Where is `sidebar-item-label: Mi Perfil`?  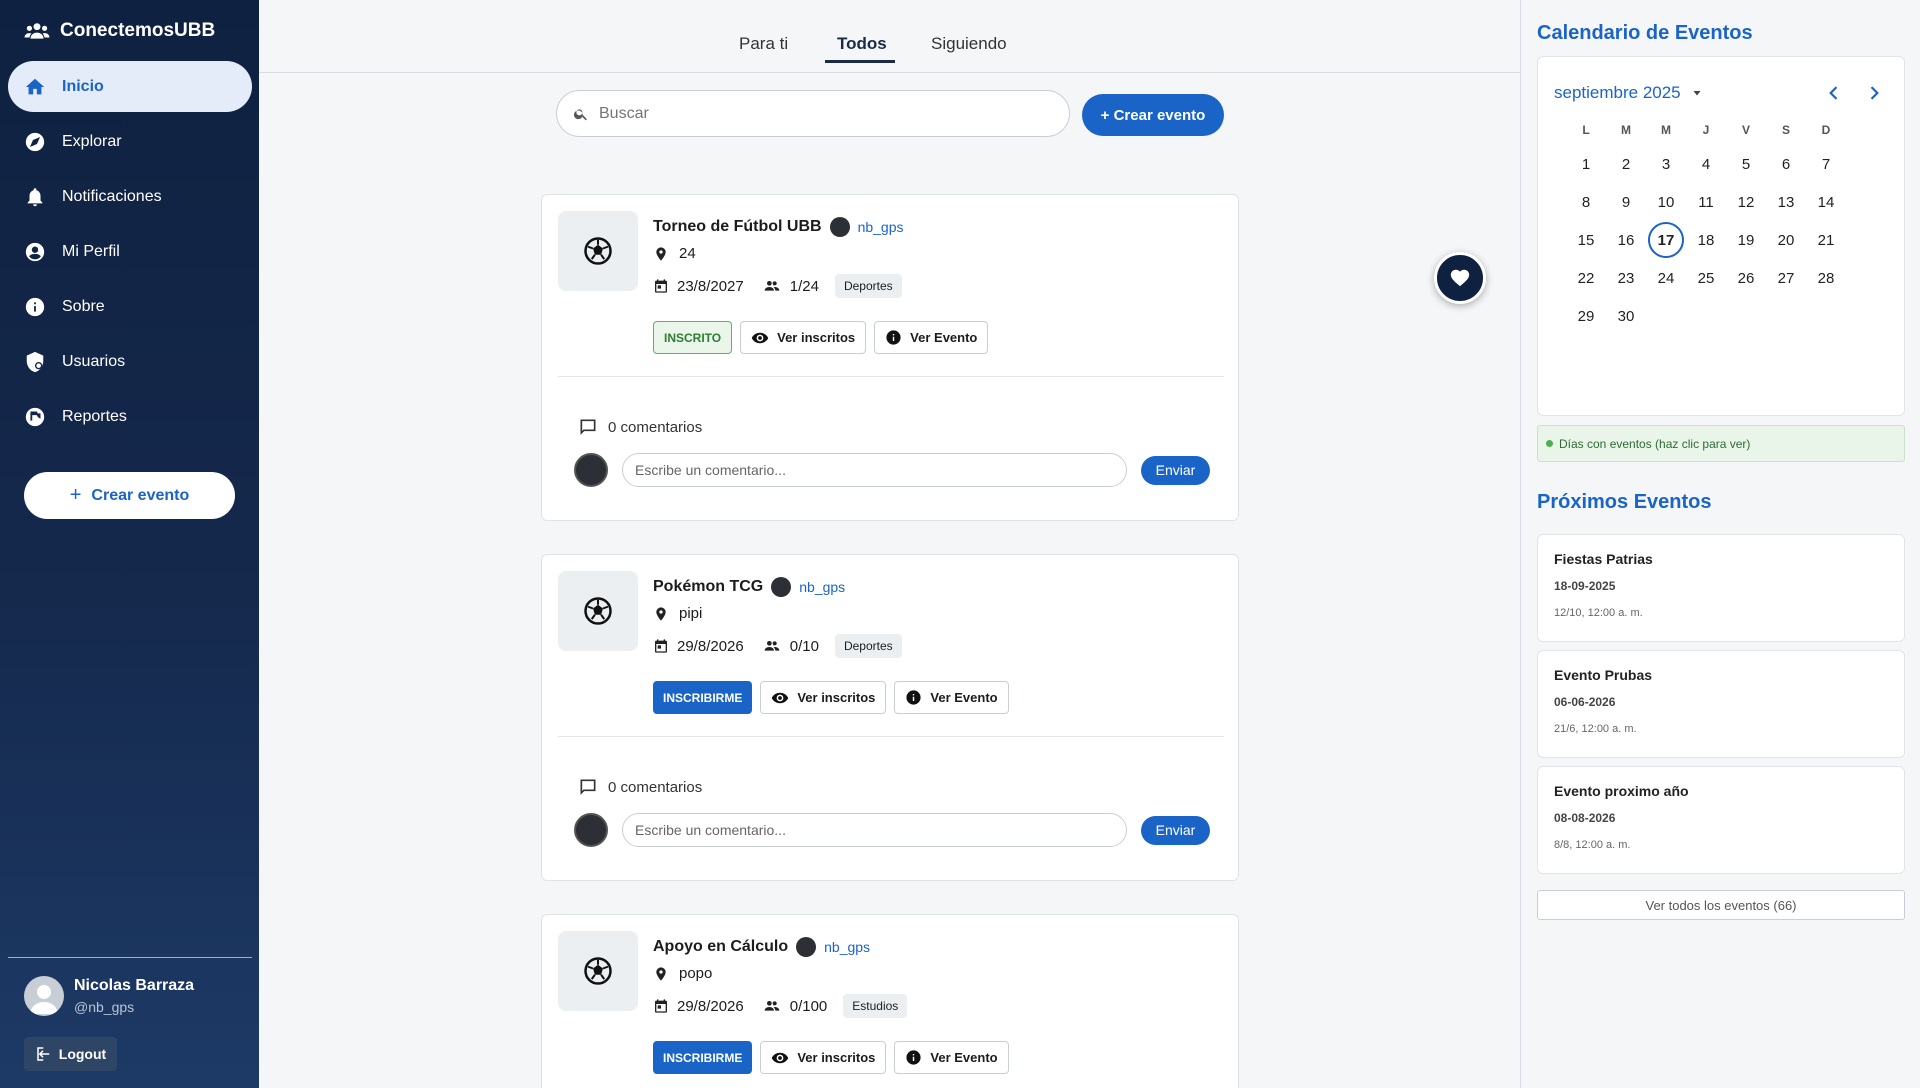
sidebar-item-label: Mi Perfil is located at coordinates (91, 251).